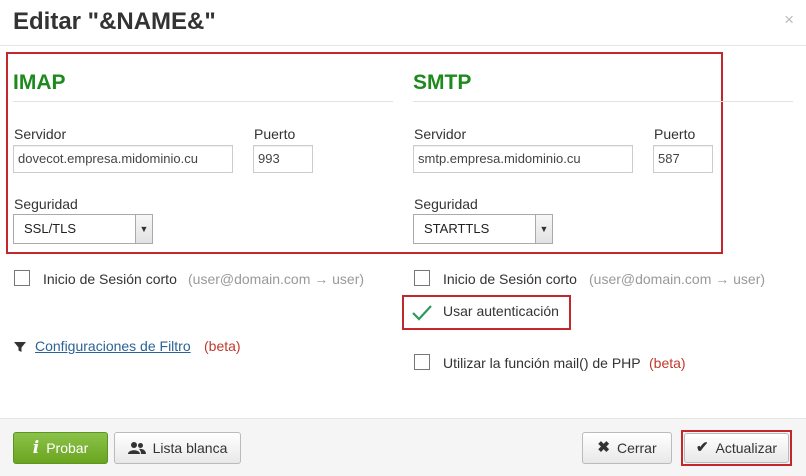  What do you see at coordinates (457, 228) in the screenshot?
I see `smtp-security-value: STARTTLS` at bounding box center [457, 228].